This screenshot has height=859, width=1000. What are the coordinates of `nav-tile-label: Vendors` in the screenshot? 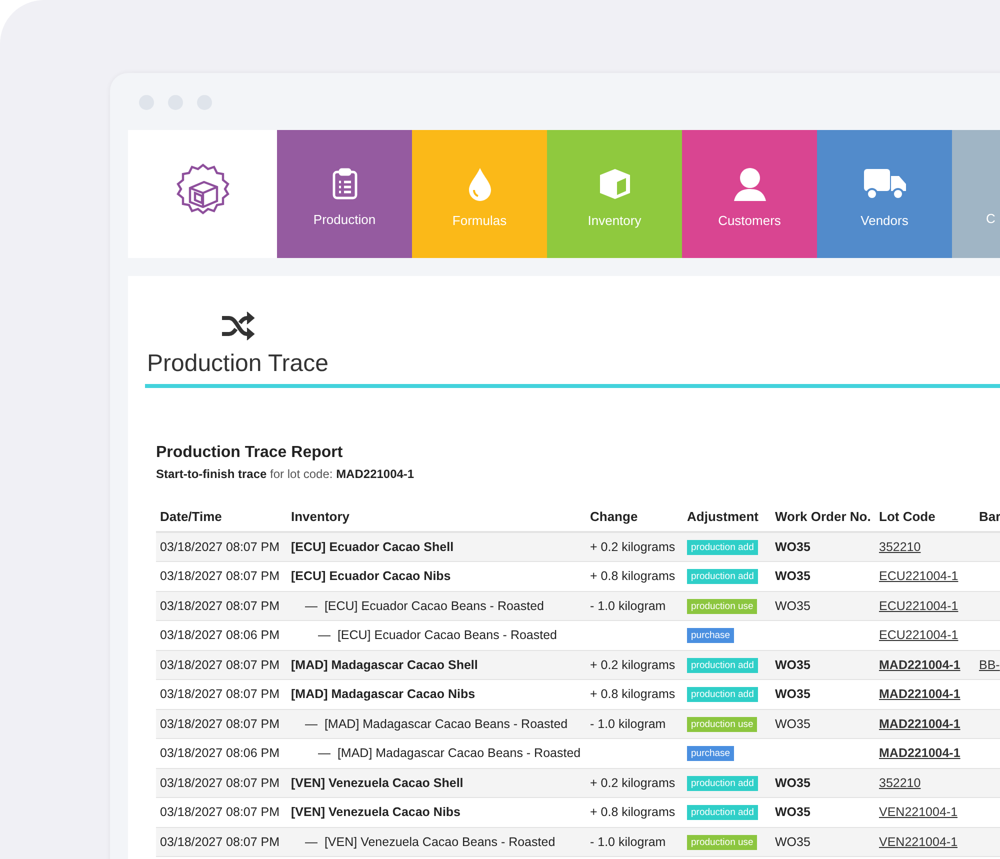 It's located at (884, 220).